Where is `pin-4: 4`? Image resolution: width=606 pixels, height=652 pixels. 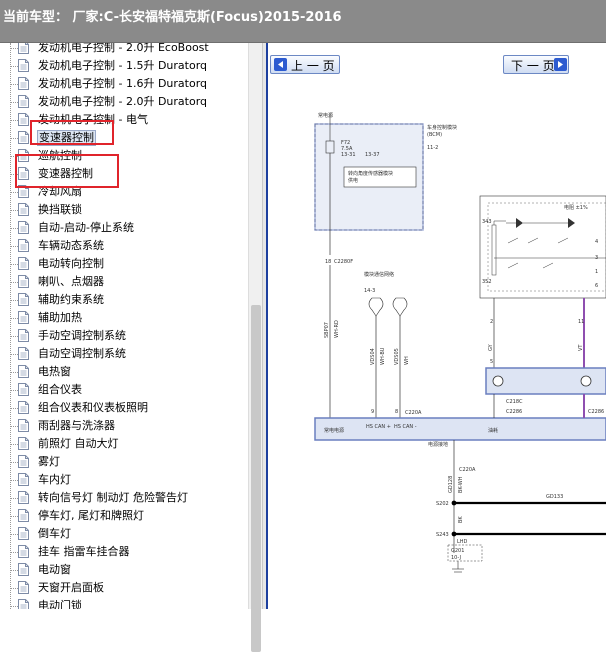 pin-4: 4 is located at coordinates (596, 242).